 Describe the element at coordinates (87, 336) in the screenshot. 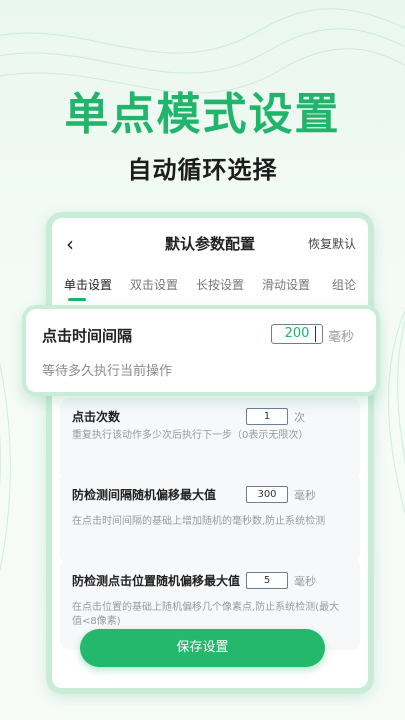

I see `setting-title: 点击时间间隔` at that location.